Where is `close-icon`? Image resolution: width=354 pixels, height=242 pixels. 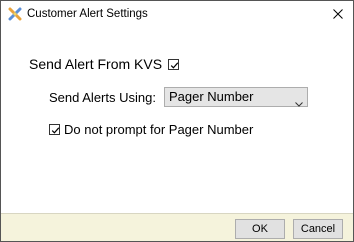
close-icon is located at coordinates (338, 15).